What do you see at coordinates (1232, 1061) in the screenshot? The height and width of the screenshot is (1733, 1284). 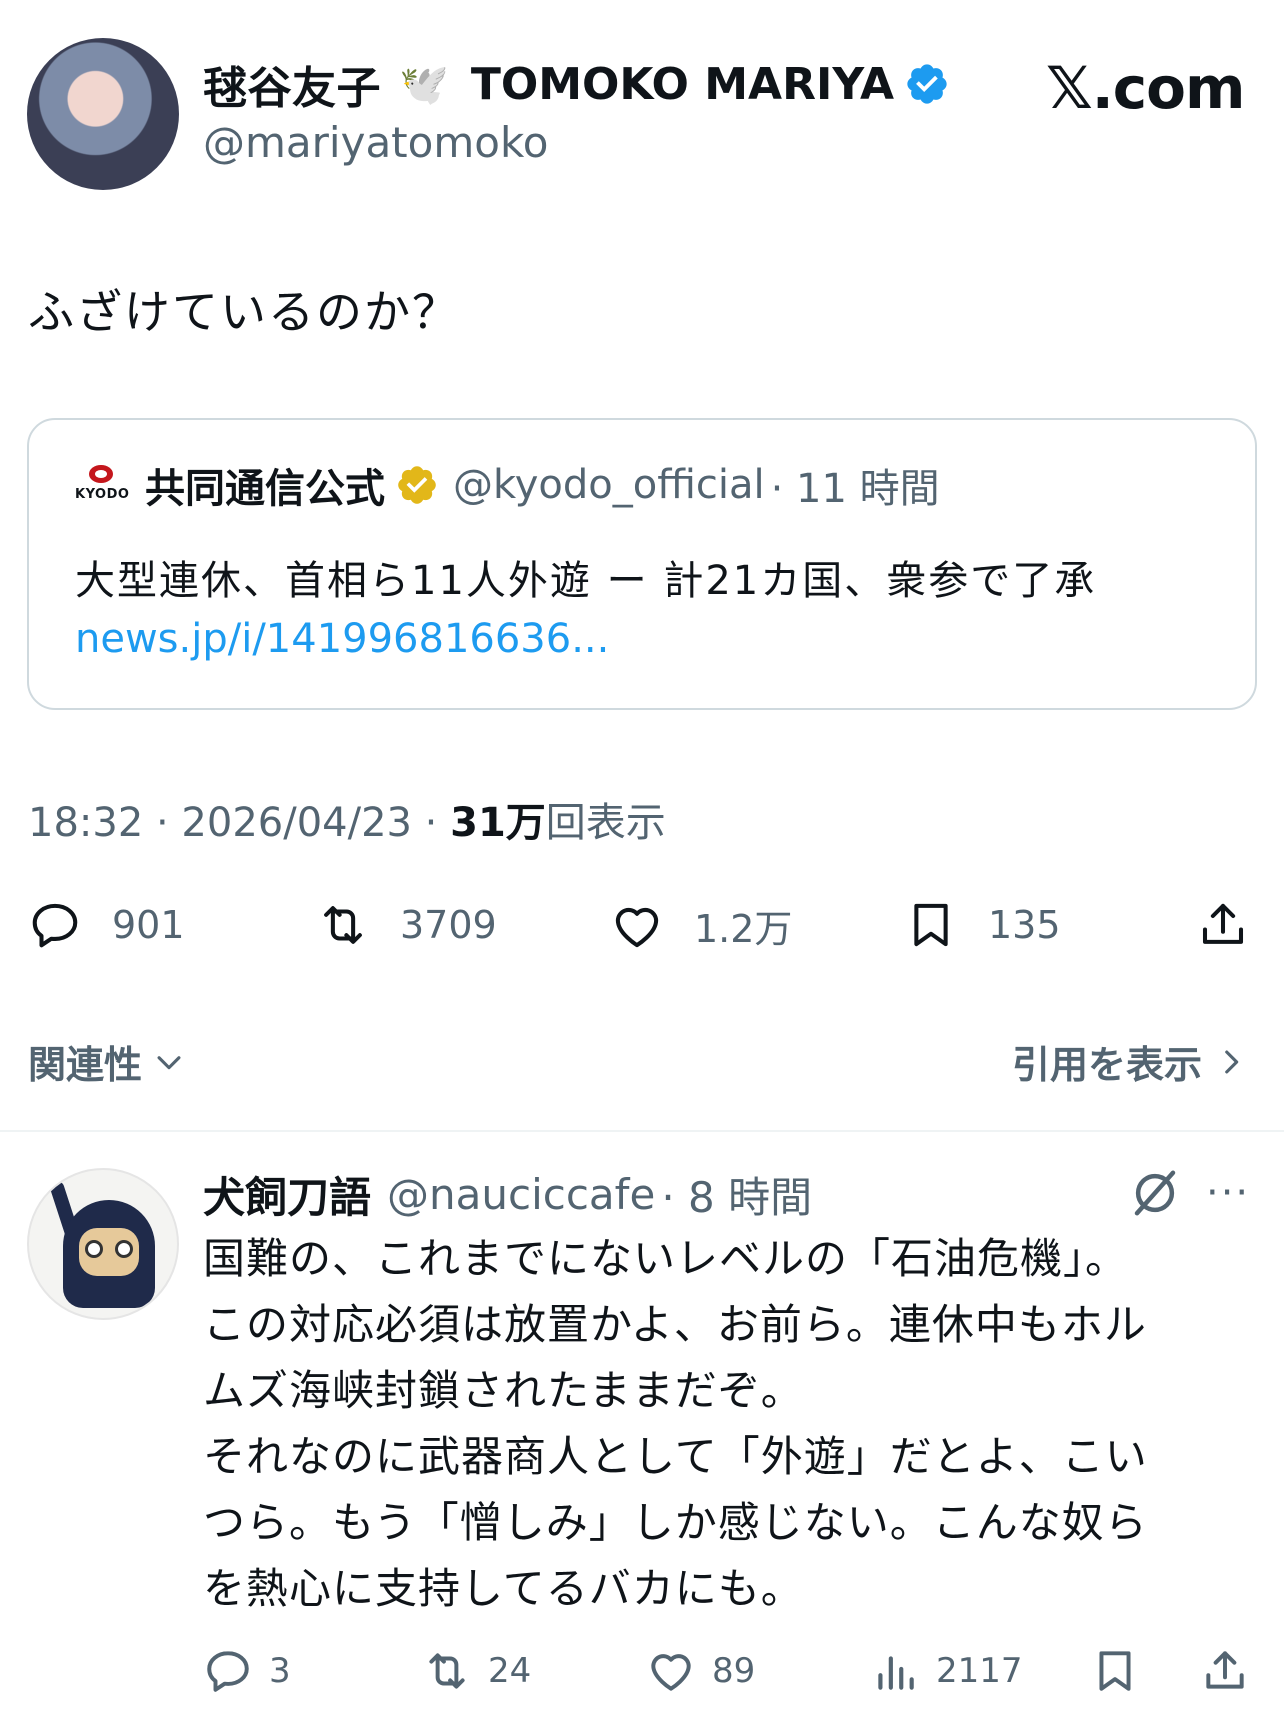 I see `chevron-right-icon` at bounding box center [1232, 1061].